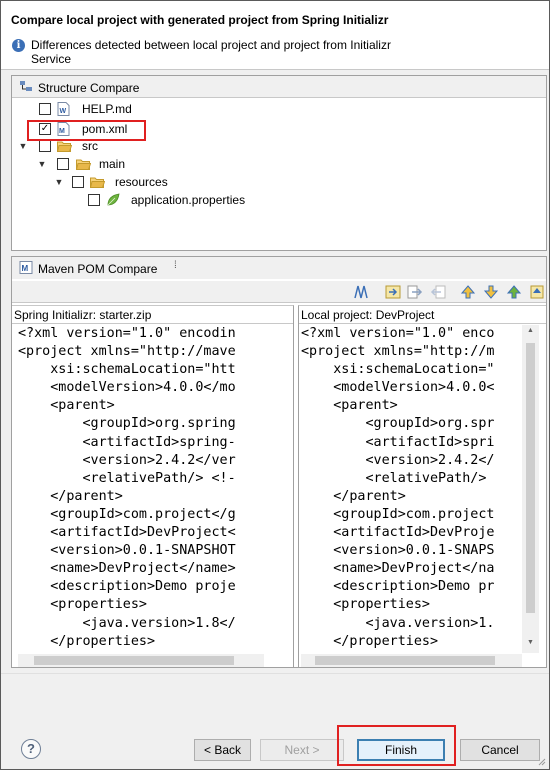 This screenshot has height=770, width=550. What do you see at coordinates (279, 87) in the screenshot?
I see `structure-compare-header: Structure Compare` at bounding box center [279, 87].